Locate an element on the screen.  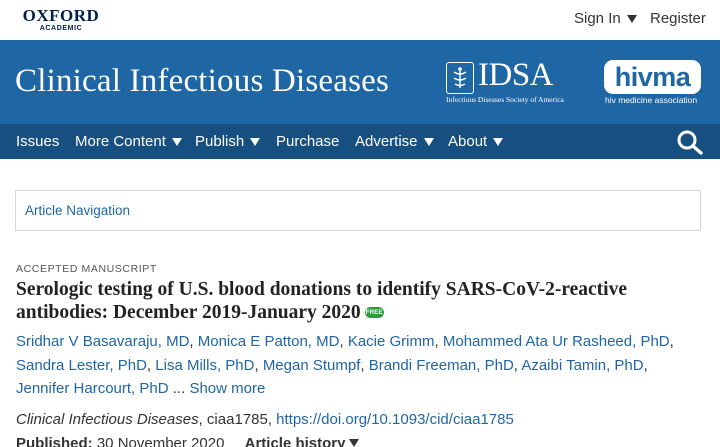
idsa-wordmark: IDSA is located at coordinates (516, 75).